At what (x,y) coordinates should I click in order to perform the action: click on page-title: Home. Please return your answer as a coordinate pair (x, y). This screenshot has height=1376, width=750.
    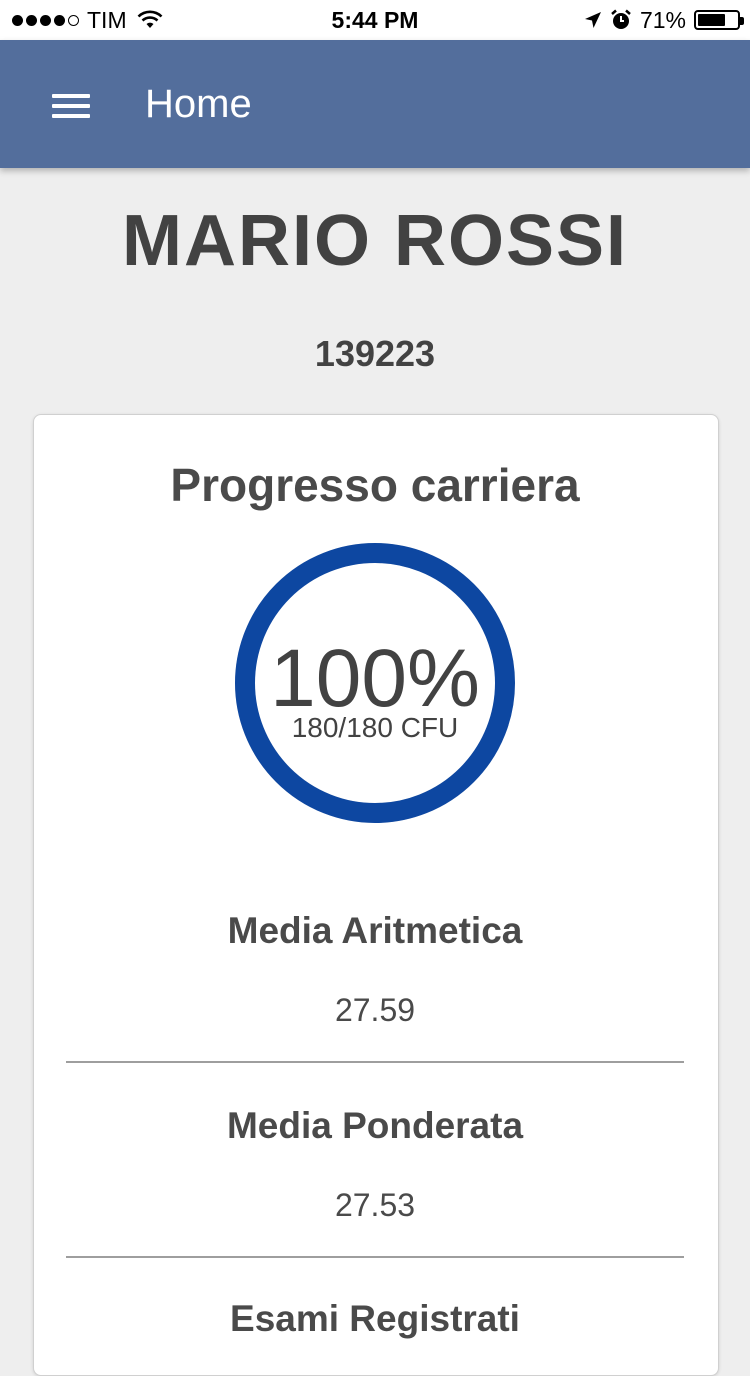
    Looking at the image, I should click on (198, 104).